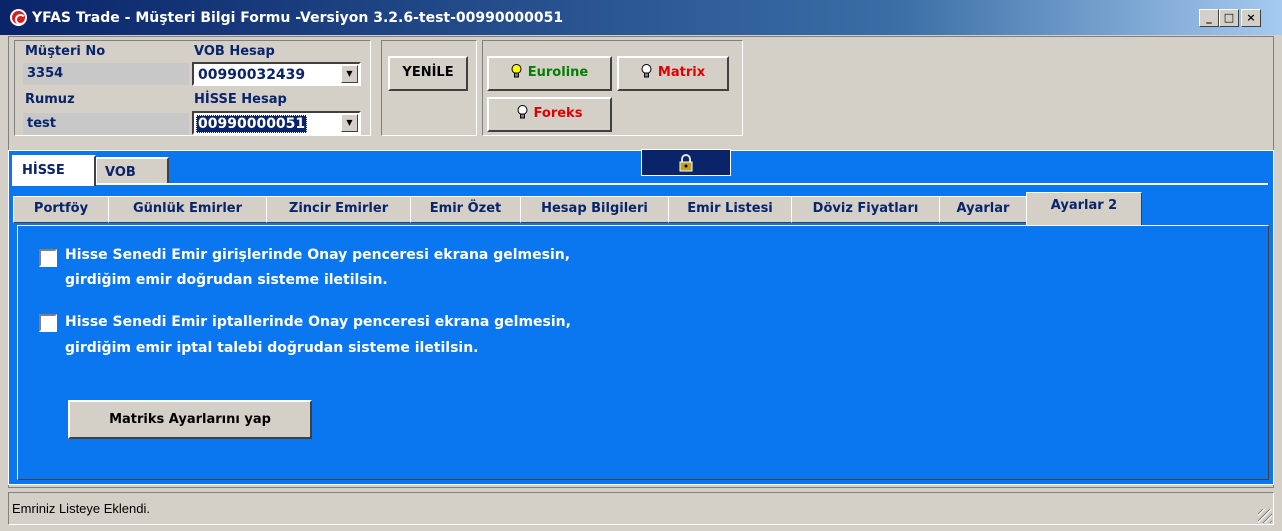  I want to click on vob-hesap-label: VOB Hesap, so click(234, 51).